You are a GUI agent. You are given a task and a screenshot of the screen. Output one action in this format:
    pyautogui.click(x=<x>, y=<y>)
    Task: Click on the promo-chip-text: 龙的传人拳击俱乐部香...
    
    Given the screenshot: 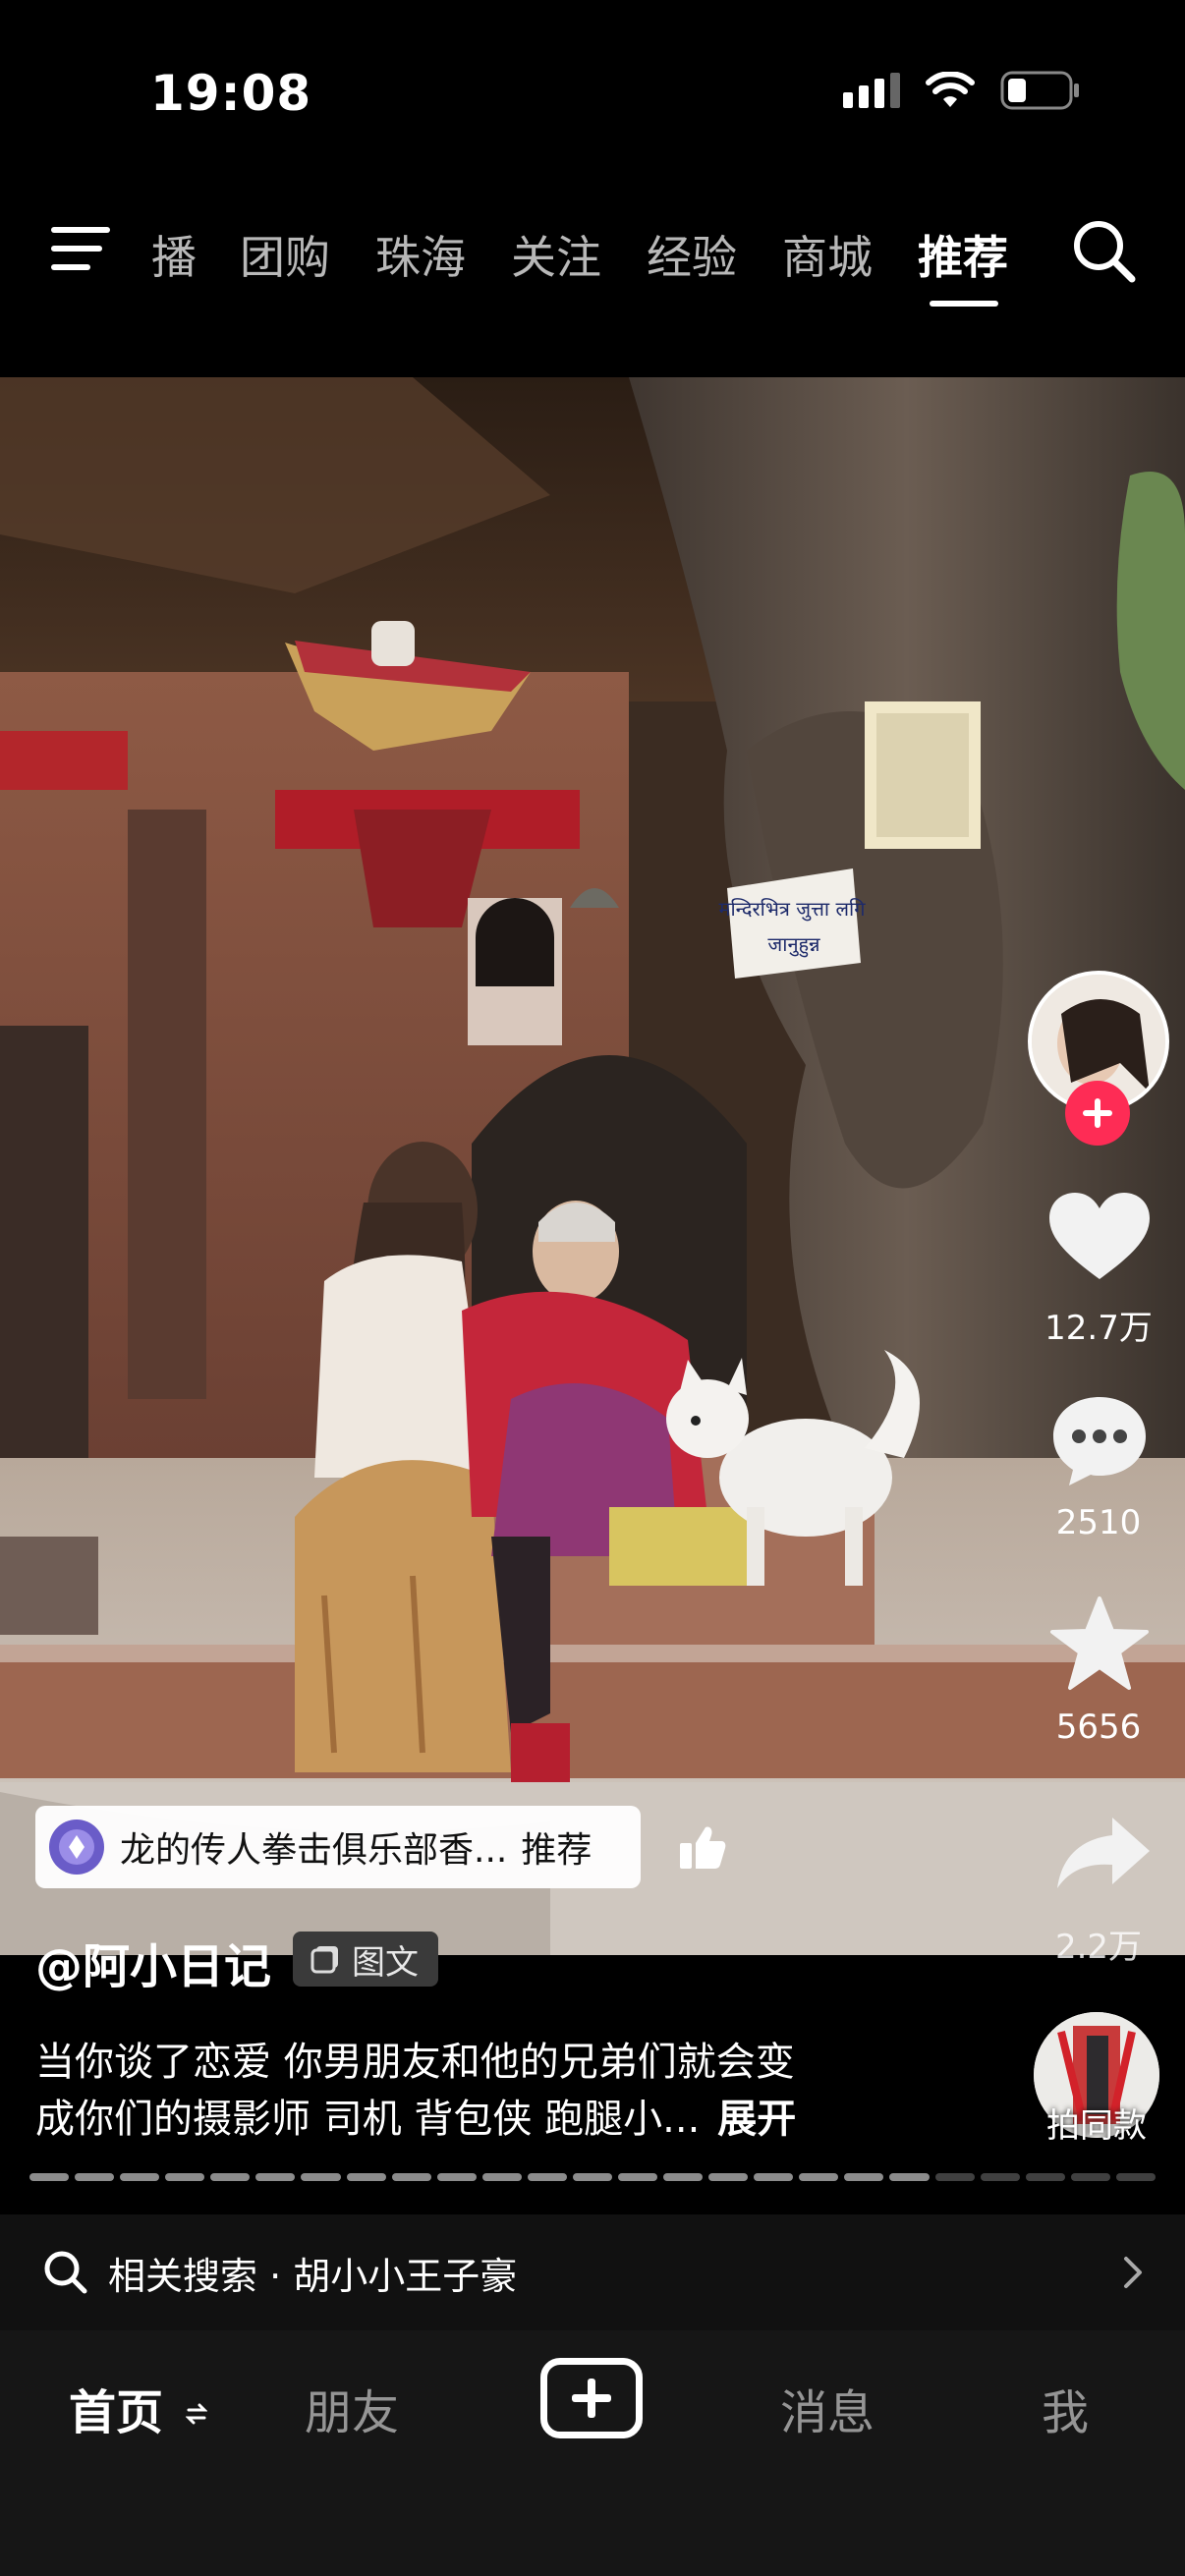 What is the action you would take?
    pyautogui.click(x=314, y=1850)
    